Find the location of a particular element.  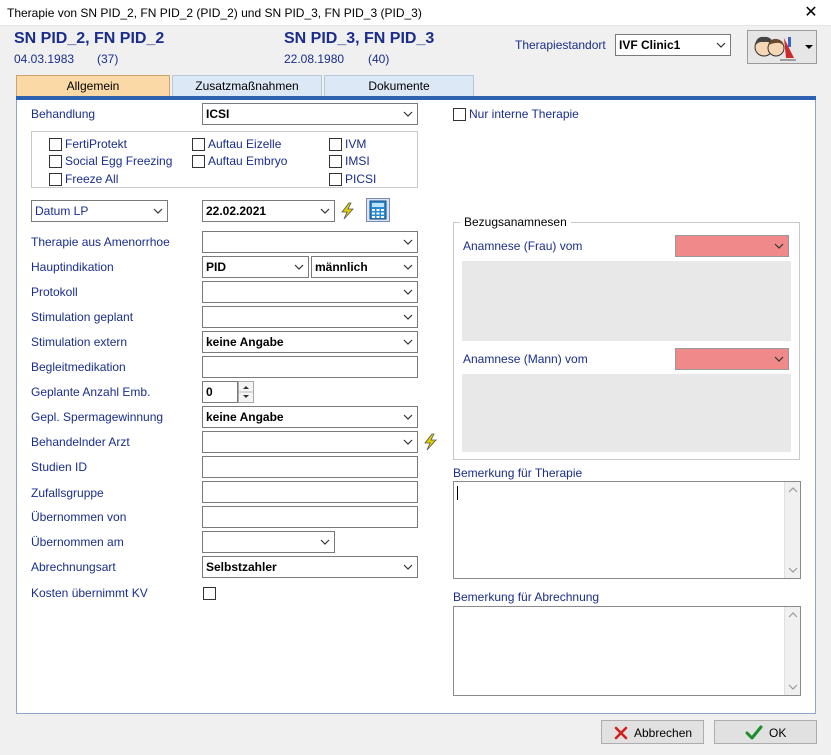

spermagewinnung-select: keine Angabe is located at coordinates (310, 417).